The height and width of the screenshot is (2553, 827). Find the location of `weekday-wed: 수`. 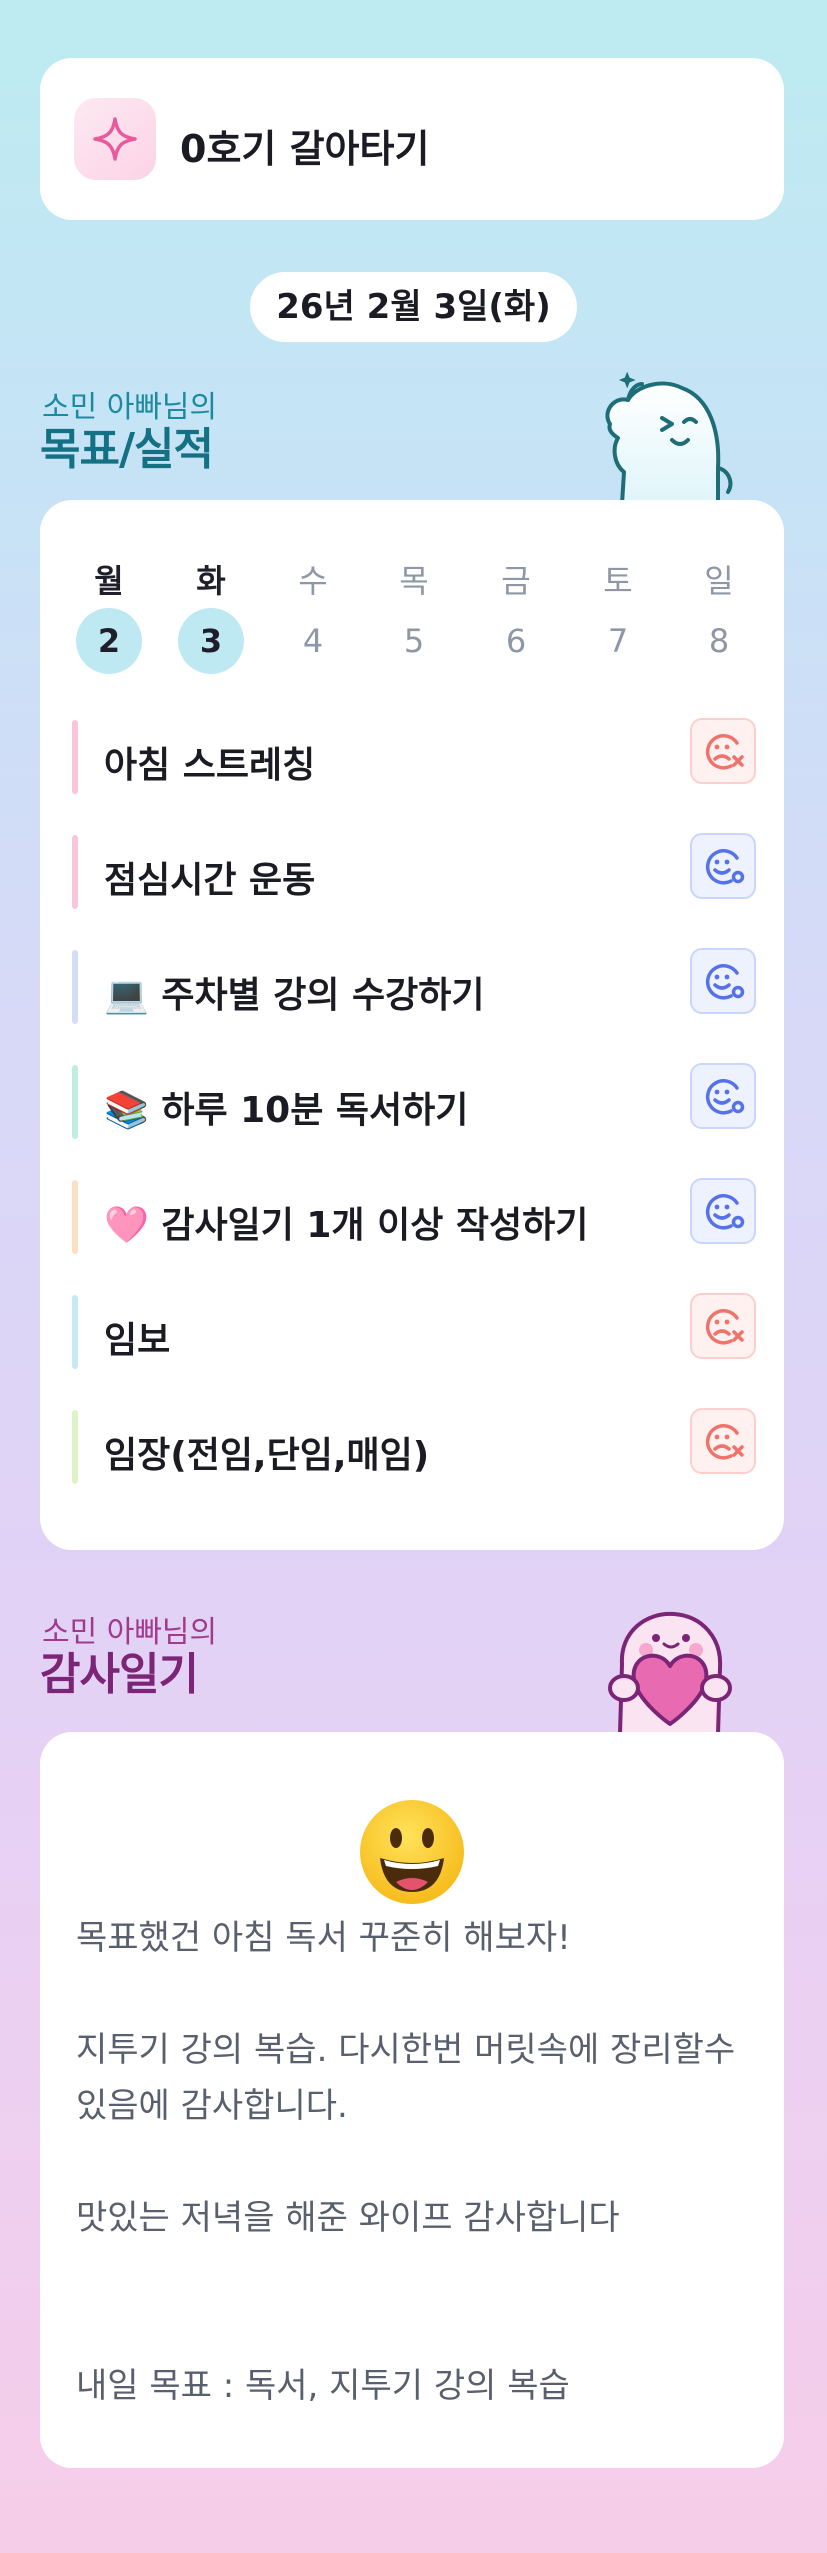

weekday-wed: 수 is located at coordinates (313, 581).